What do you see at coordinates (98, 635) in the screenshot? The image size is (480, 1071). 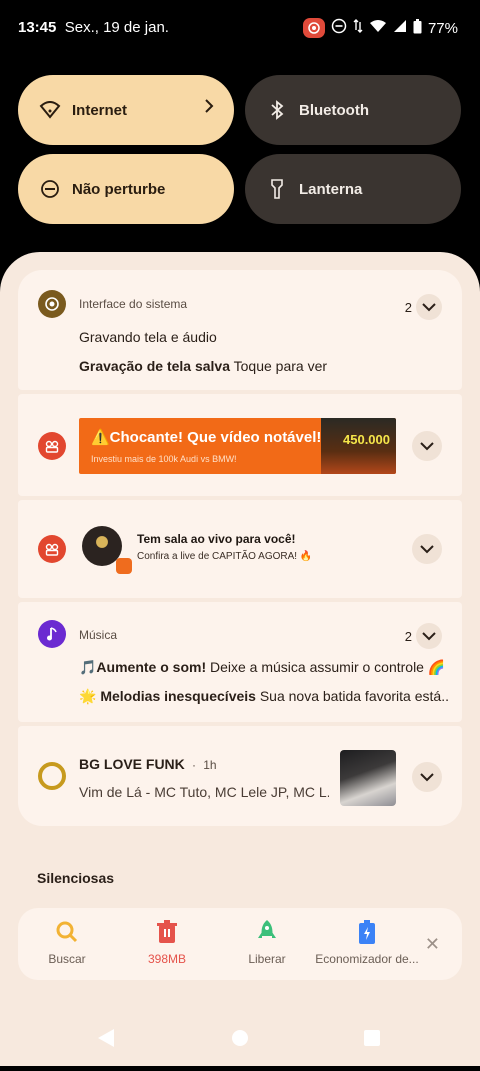 I see `app-name: Música` at bounding box center [98, 635].